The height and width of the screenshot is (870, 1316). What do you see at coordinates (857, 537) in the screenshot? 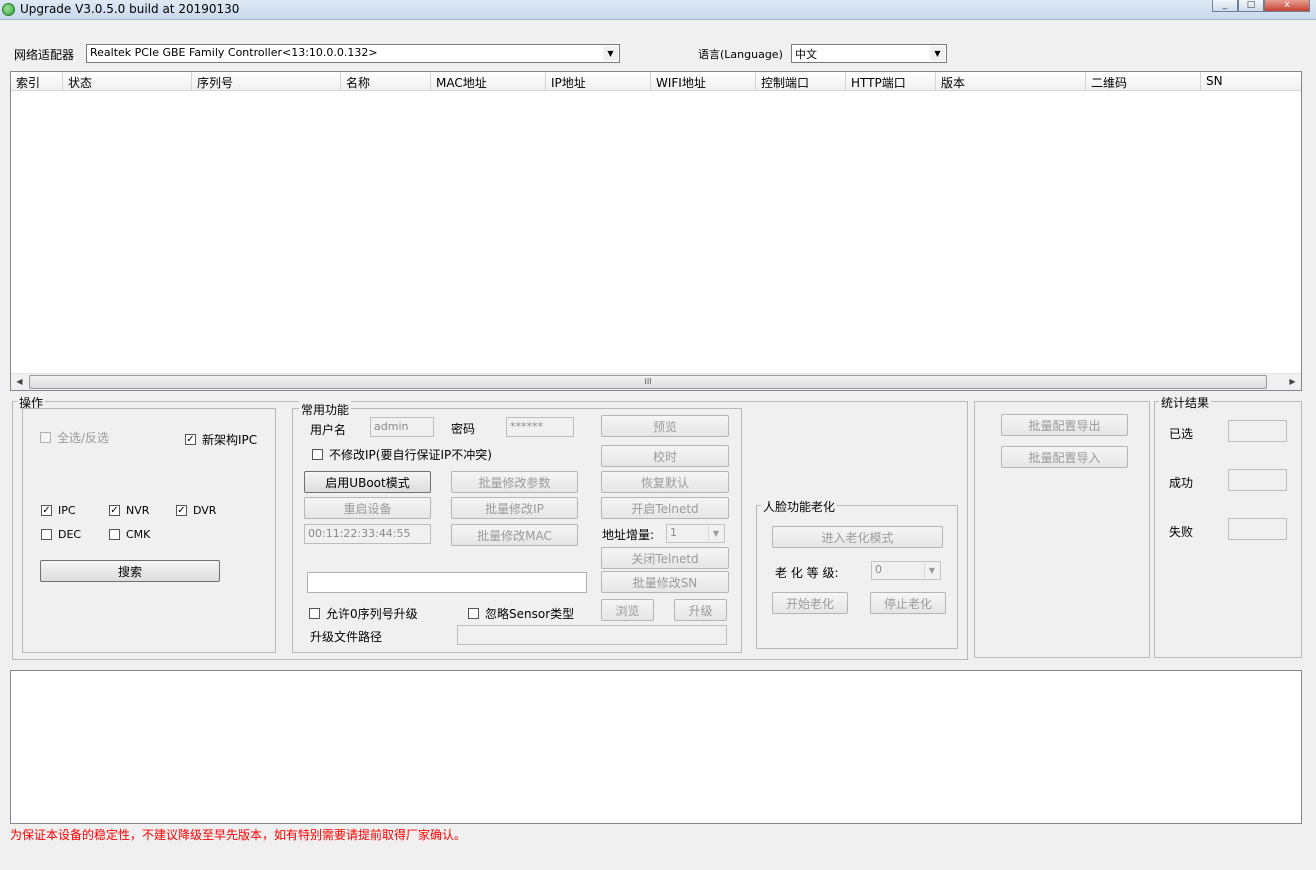
I see `enter-aging-button: 进入老化模式` at bounding box center [857, 537].